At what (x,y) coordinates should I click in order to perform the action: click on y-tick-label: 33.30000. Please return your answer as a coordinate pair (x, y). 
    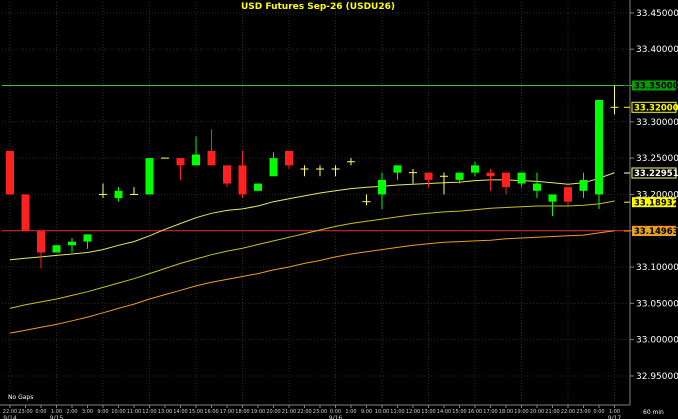
    Looking at the image, I should click on (657, 123).